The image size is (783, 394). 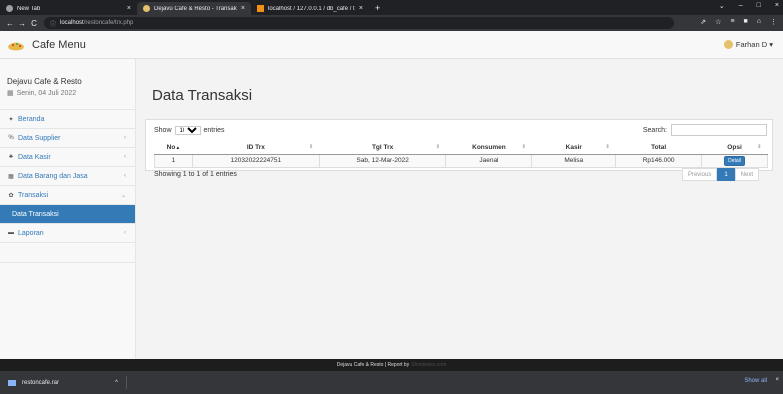 I want to click on share-icon: ⇗, so click(x=703, y=22).